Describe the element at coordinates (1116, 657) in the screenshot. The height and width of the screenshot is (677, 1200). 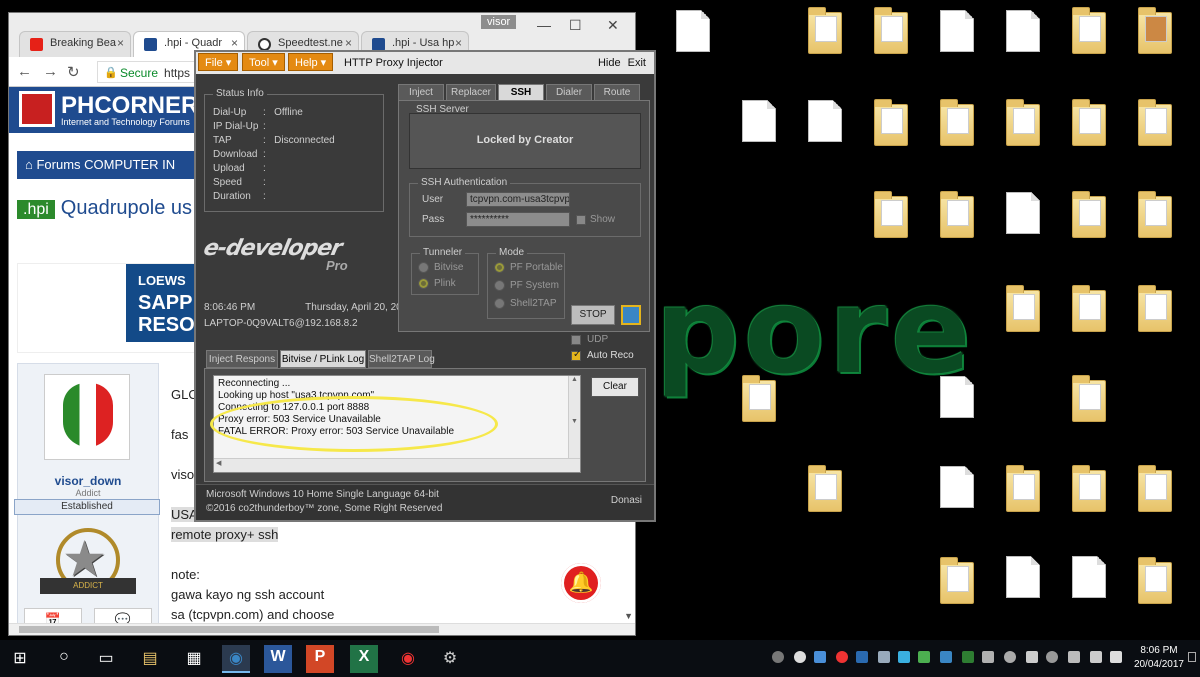
I see `keyboard-icon` at that location.